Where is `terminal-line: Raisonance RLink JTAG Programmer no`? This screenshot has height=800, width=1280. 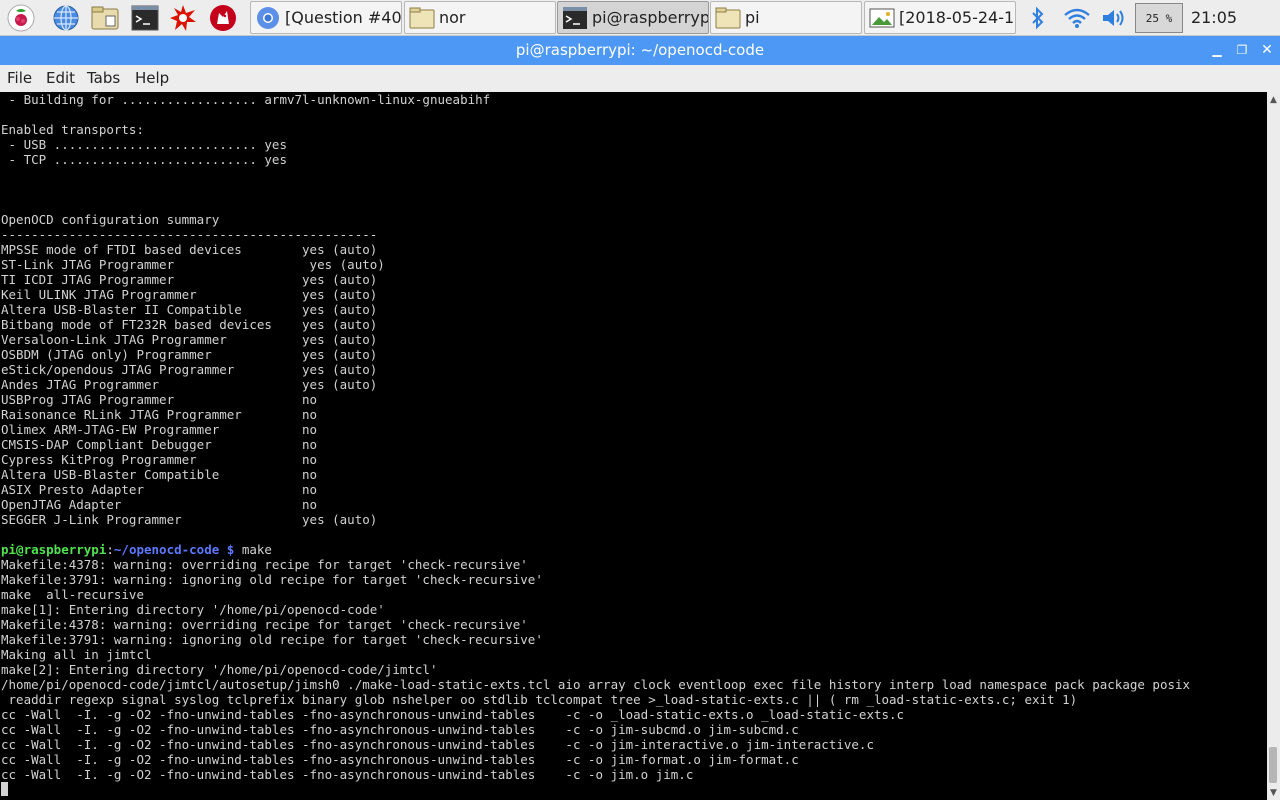 terminal-line: Raisonance RLink JTAG Programmer no is located at coordinates (159, 414).